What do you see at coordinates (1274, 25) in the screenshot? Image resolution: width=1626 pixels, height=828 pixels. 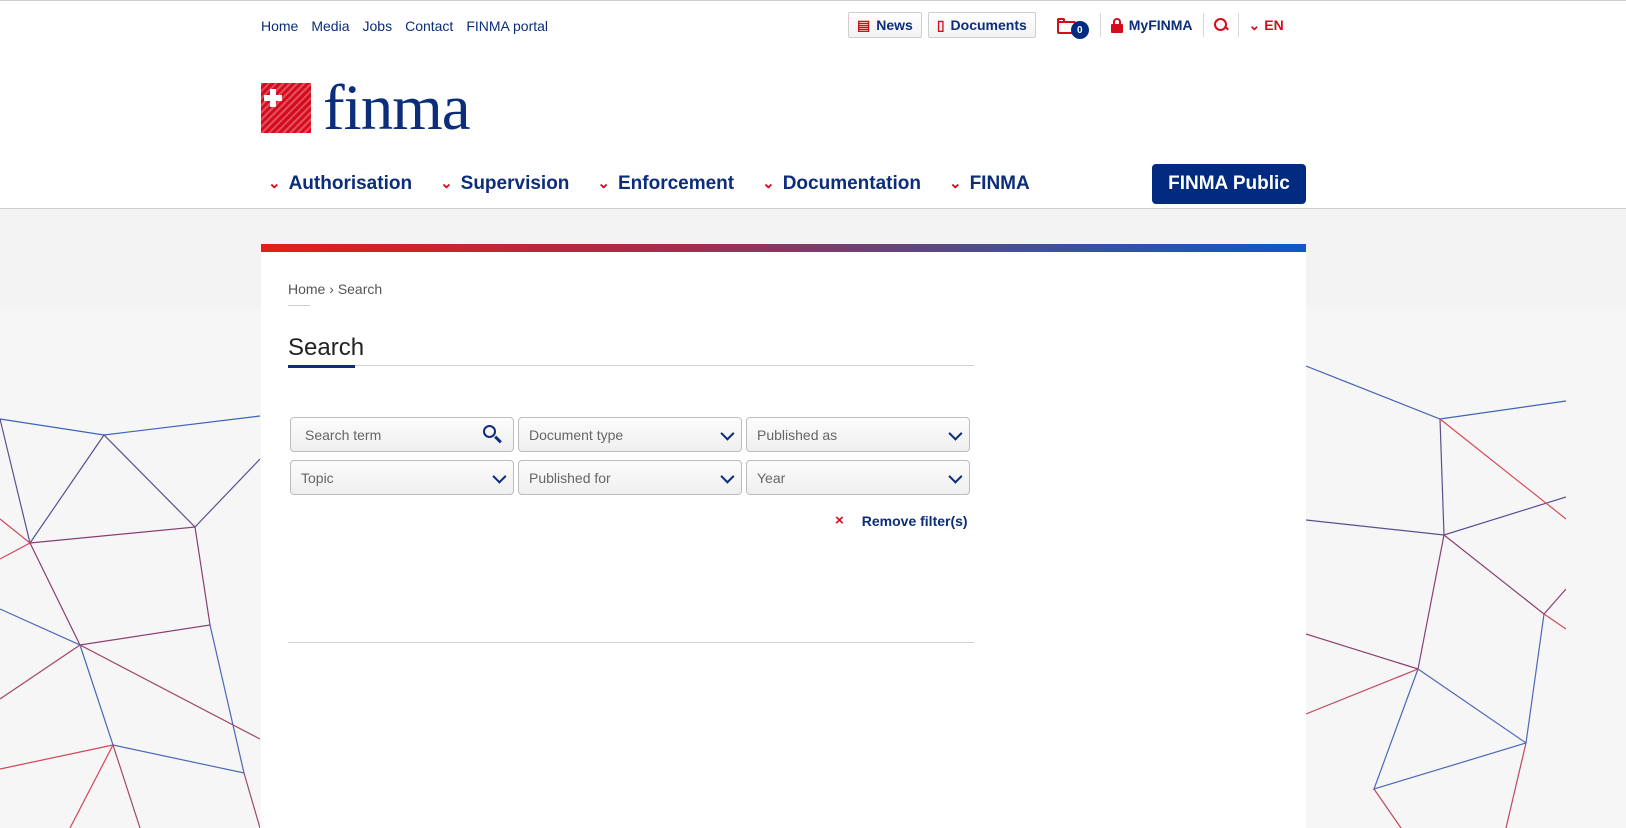 I see `language-label: EN` at bounding box center [1274, 25].